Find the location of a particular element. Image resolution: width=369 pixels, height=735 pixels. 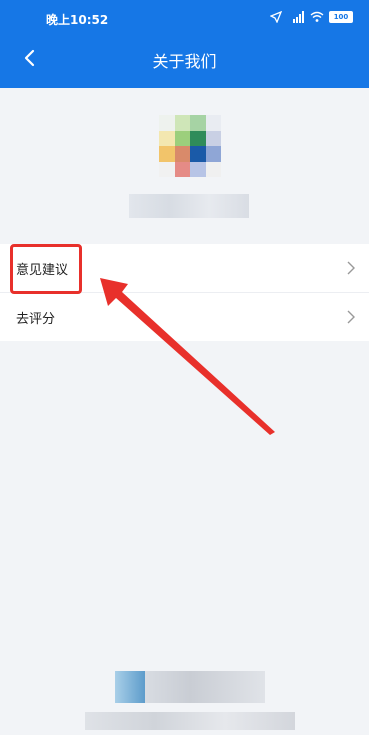

annotation-arrow is located at coordinates (187, 356).